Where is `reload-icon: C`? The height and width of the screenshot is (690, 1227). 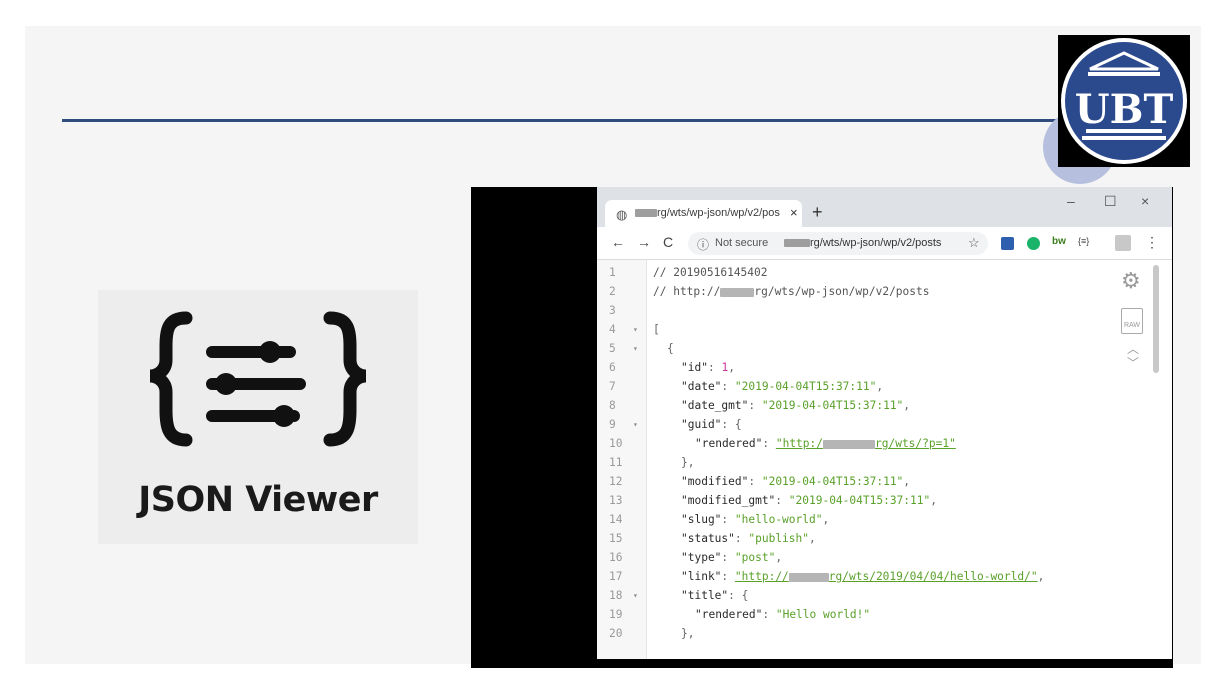
reload-icon: C is located at coordinates (668, 242).